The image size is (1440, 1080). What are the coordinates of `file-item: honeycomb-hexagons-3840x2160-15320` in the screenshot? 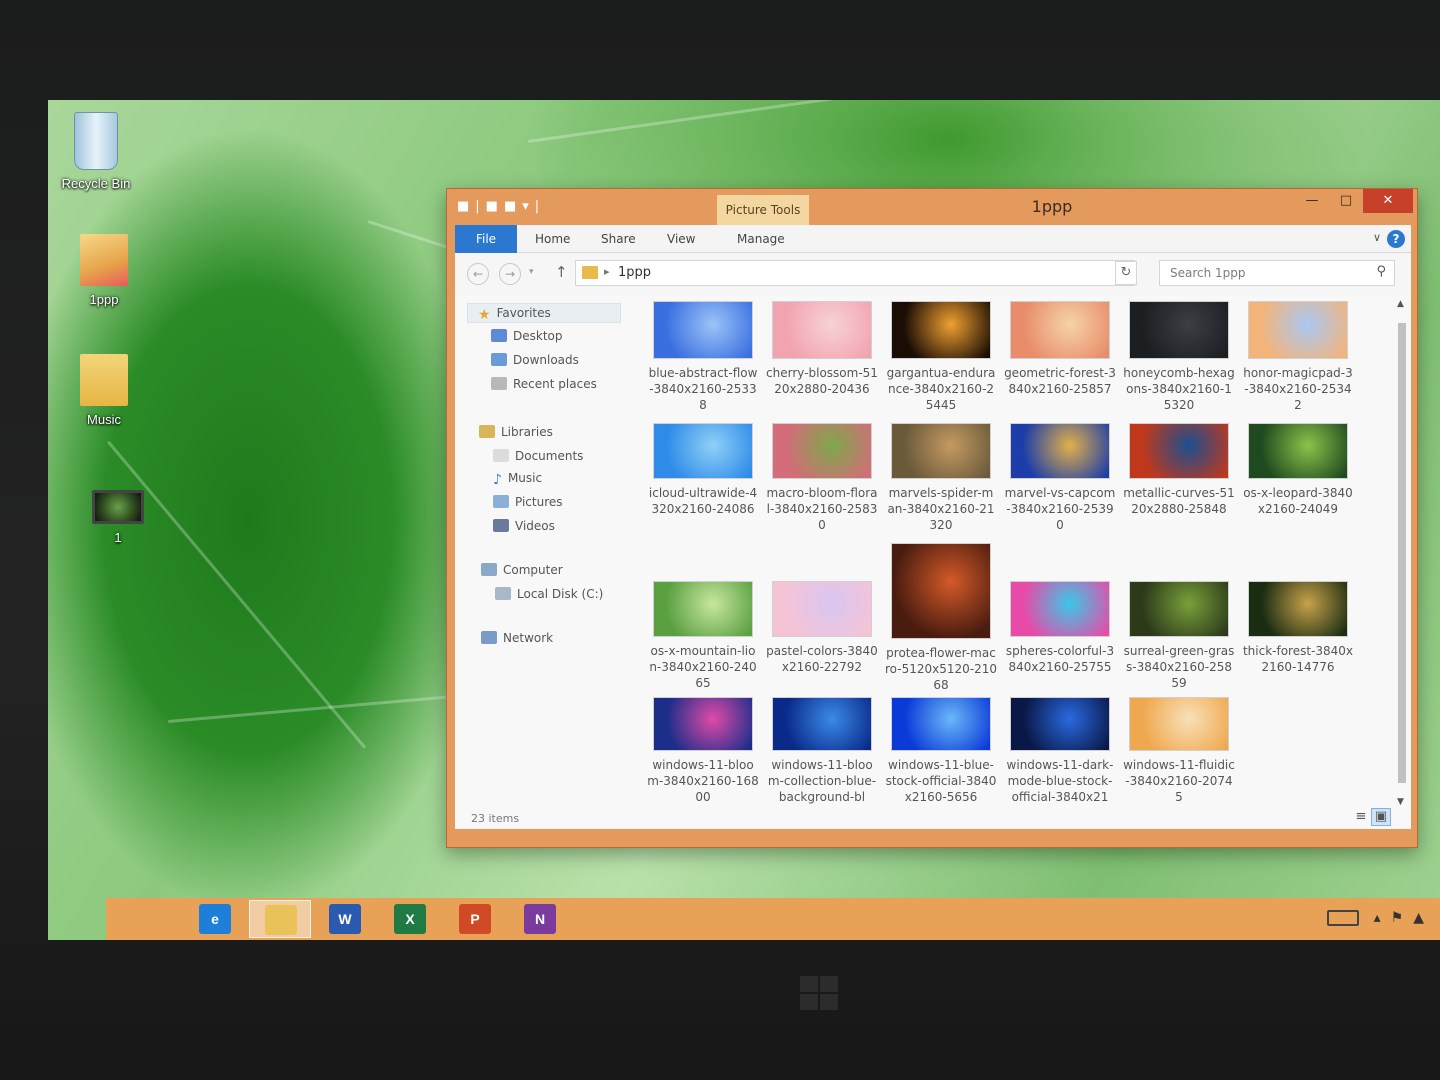 It's located at (1179, 357).